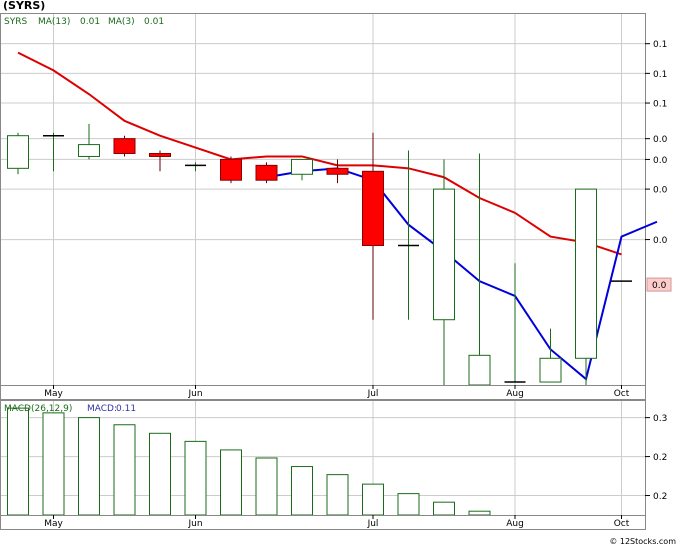 This screenshot has height=546, width=680. I want to click on macd-x-tick-label: Aug, so click(515, 524).